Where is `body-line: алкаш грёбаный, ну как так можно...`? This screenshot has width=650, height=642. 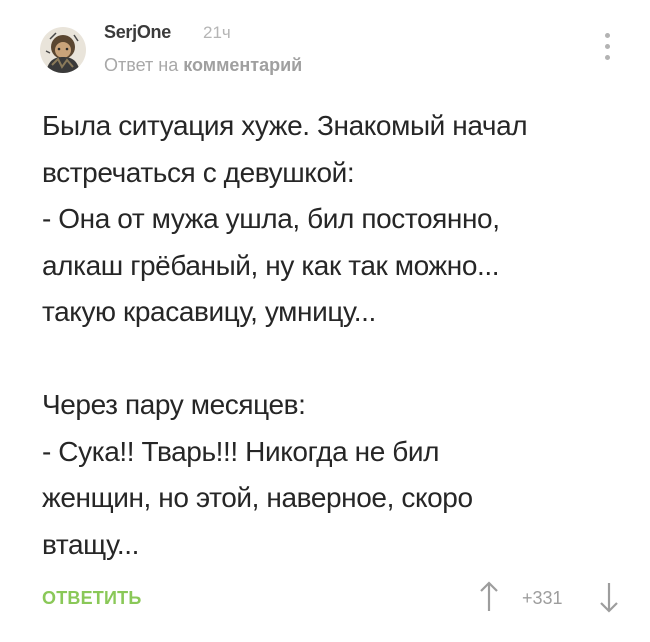 body-line: алкаш грёбаный, ну как так можно... is located at coordinates (271, 265).